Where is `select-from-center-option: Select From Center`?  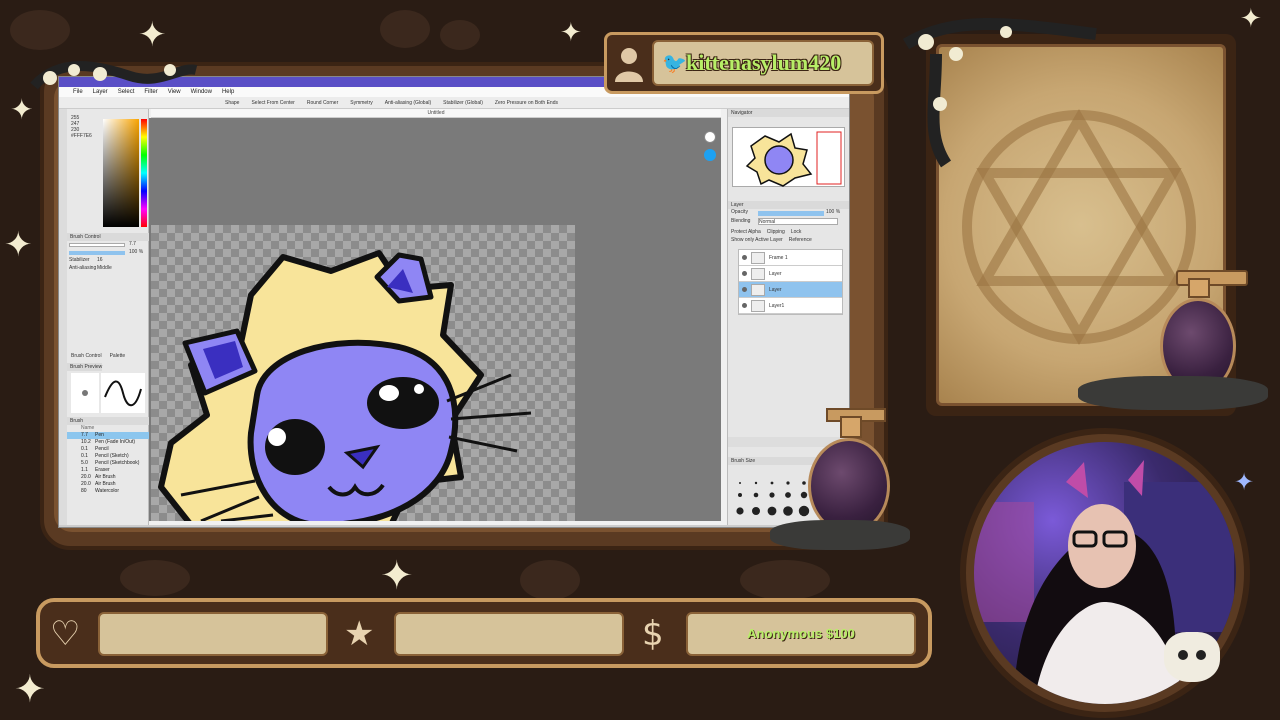
select-from-center-option: Select From Center is located at coordinates (272, 102).